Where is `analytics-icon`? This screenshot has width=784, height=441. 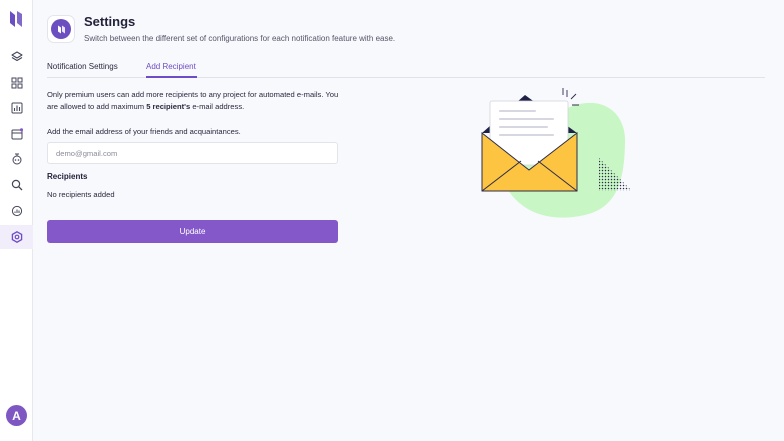 analytics-icon is located at coordinates (16, 211).